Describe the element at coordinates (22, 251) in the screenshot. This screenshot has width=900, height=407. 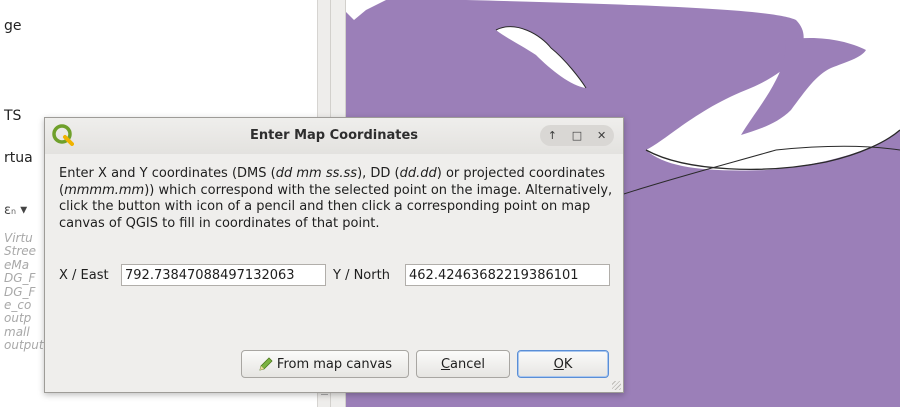
I see `list-item: Stree` at that location.